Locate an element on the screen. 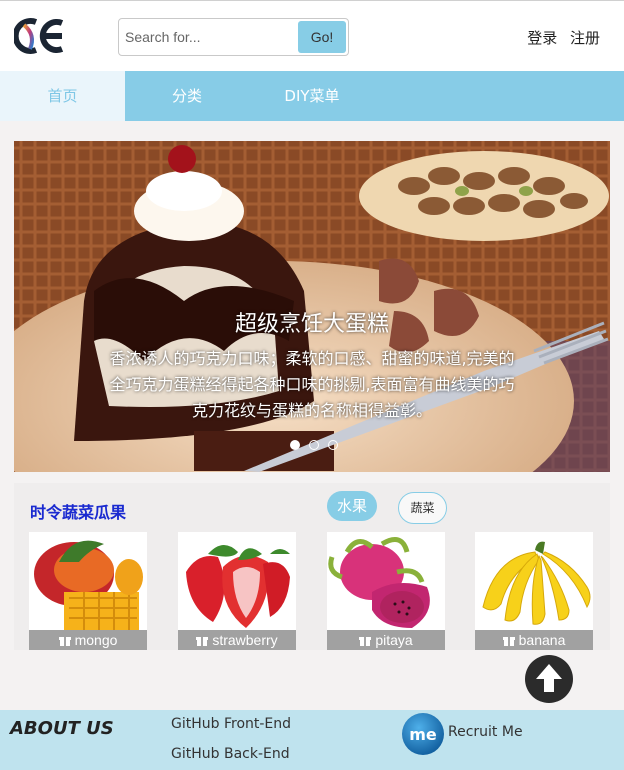 This screenshot has height=770, width=624. github-frontend-link: GitHub Front-End is located at coordinates (231, 724).